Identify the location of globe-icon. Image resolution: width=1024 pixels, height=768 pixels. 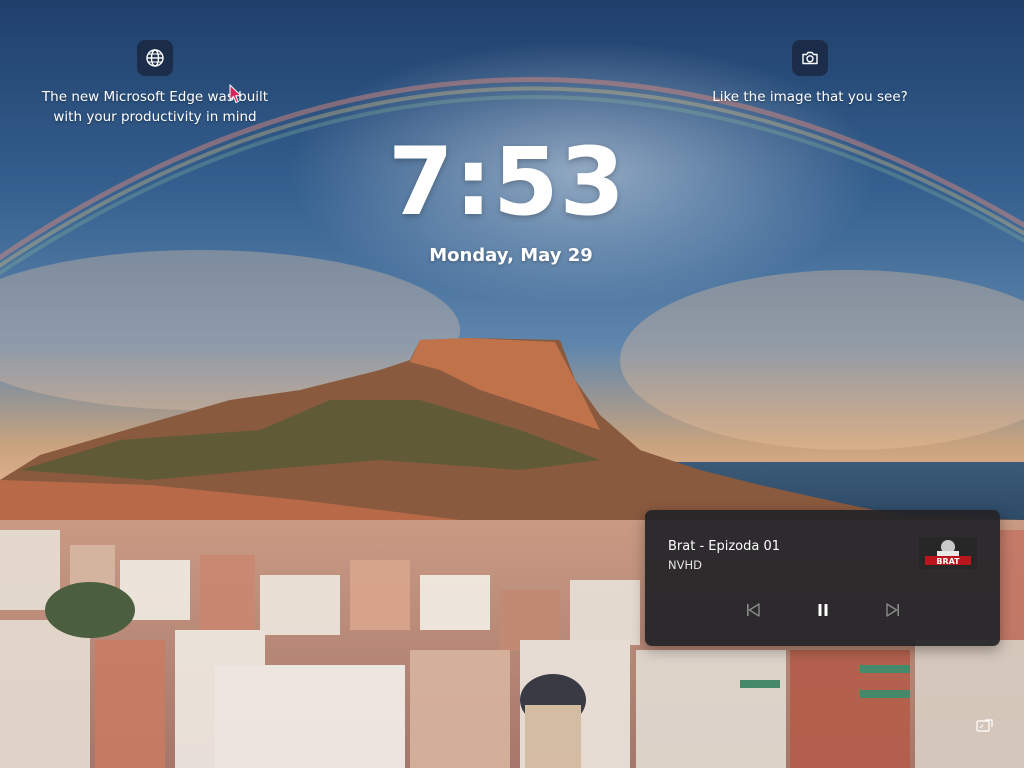
(155, 58).